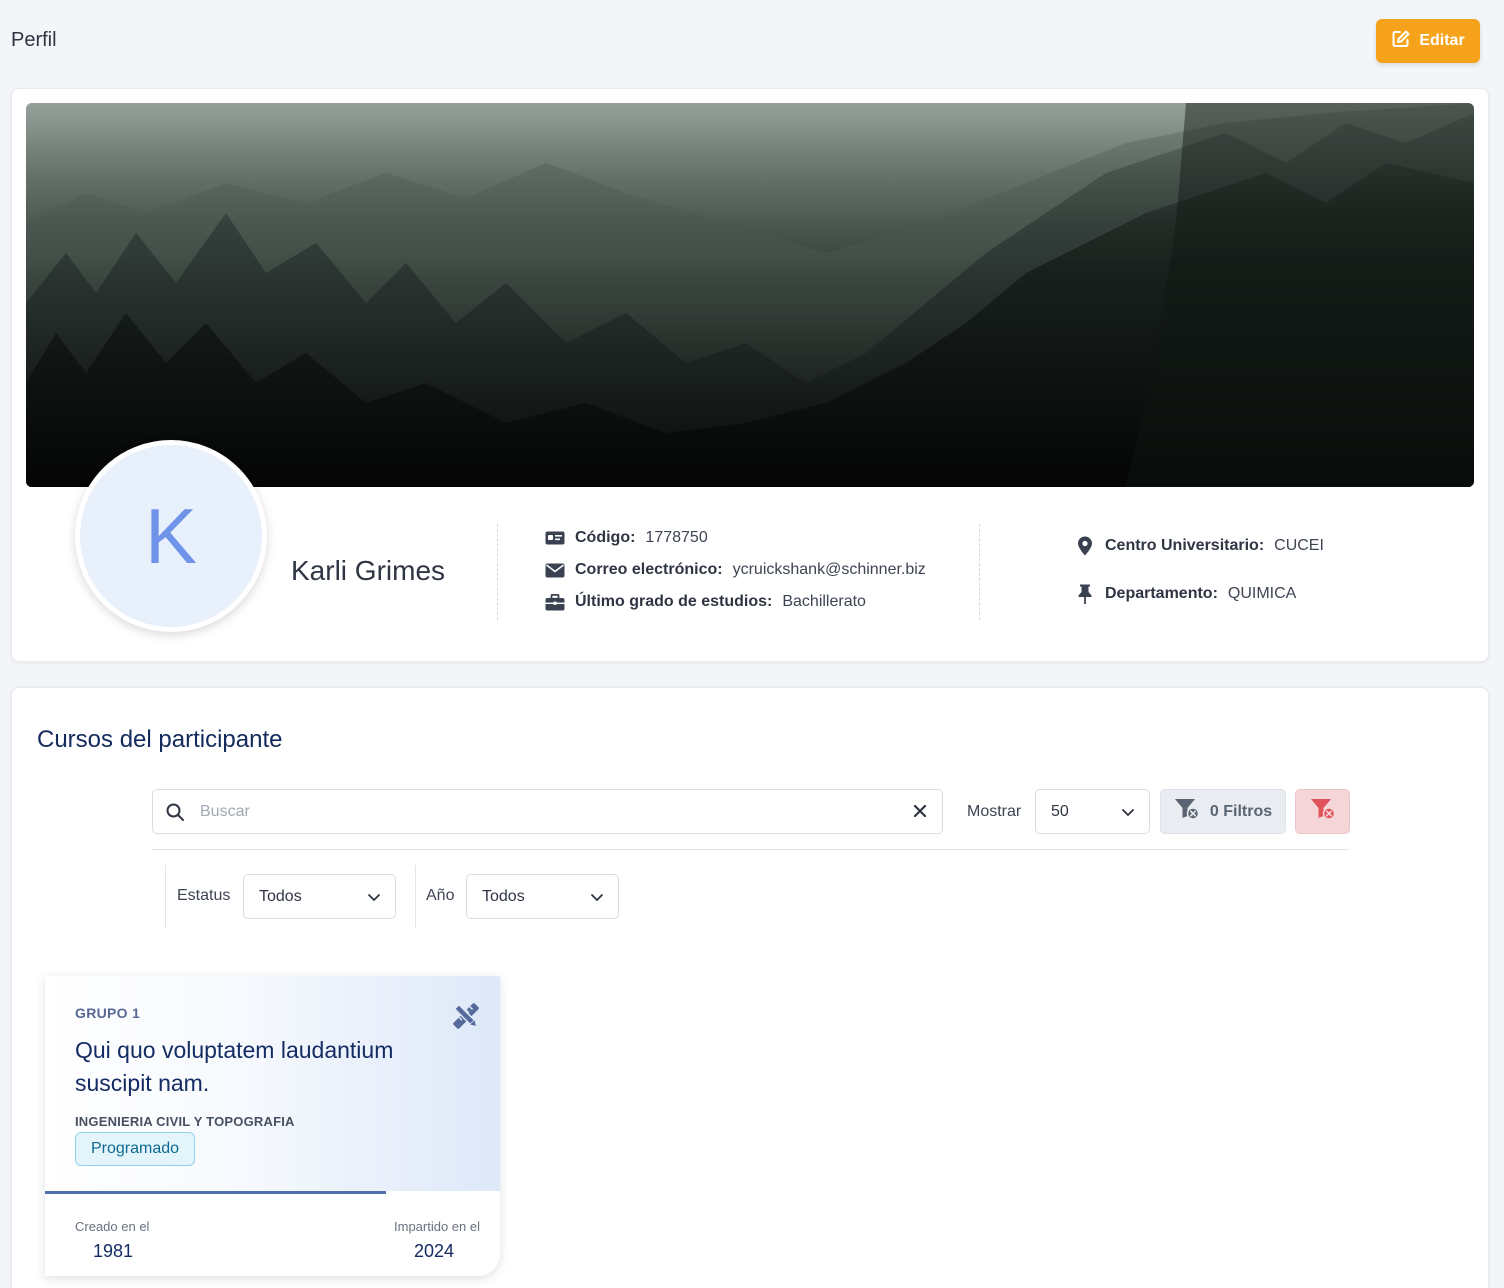  I want to click on info-code-label: Código:, so click(605, 537).